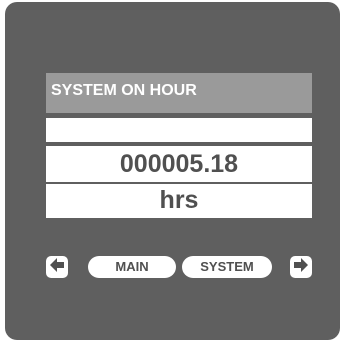  I want to click on reading-value: 000005.18, so click(179, 164).